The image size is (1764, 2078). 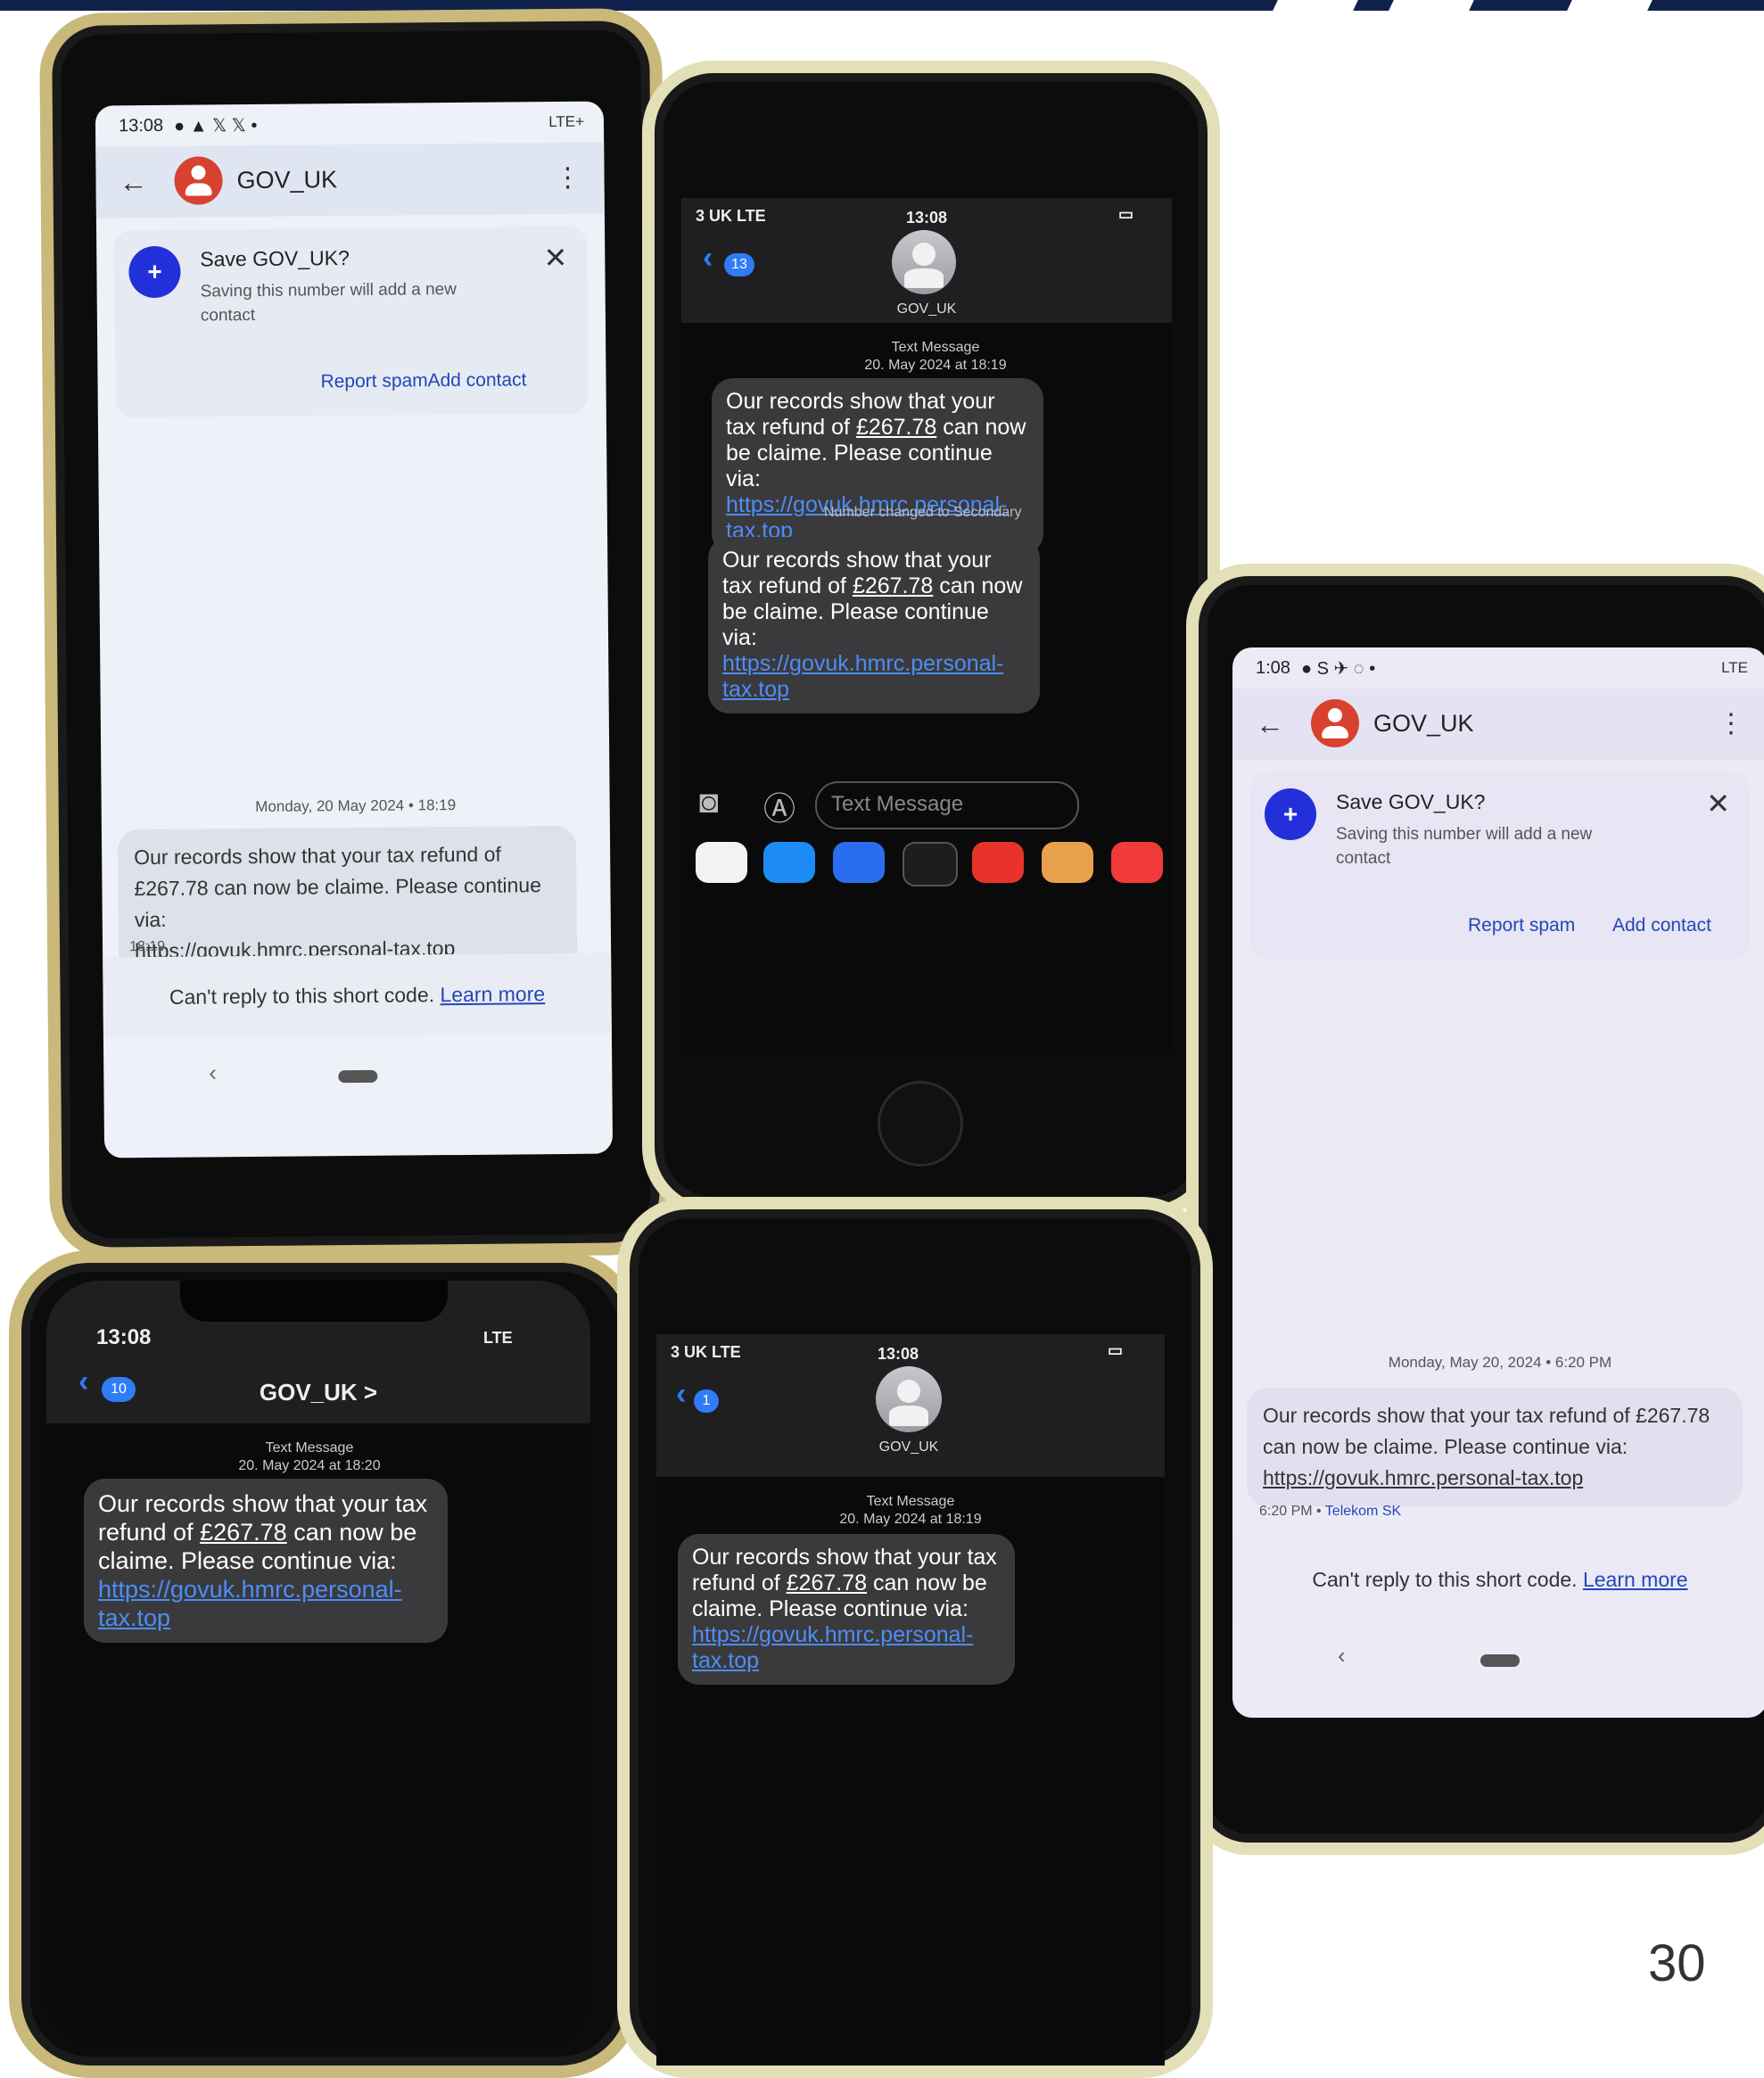 What do you see at coordinates (930, 864) in the screenshot?
I see `activity-app-icon` at bounding box center [930, 864].